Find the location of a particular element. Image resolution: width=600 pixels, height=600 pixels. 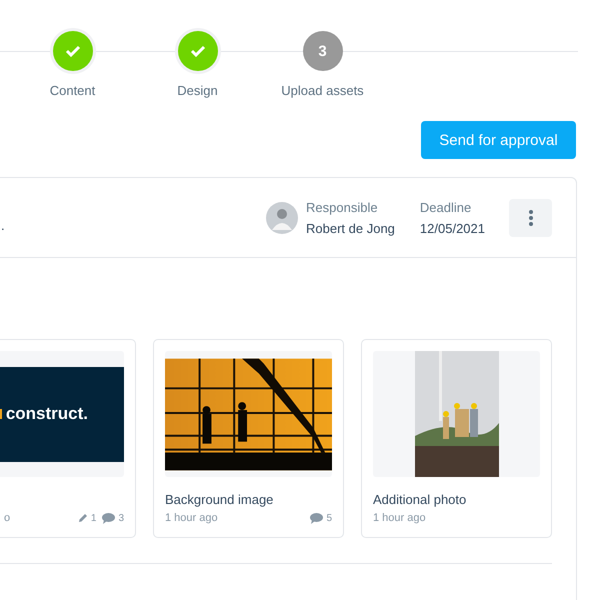

pencil-icon is located at coordinates (83, 518).